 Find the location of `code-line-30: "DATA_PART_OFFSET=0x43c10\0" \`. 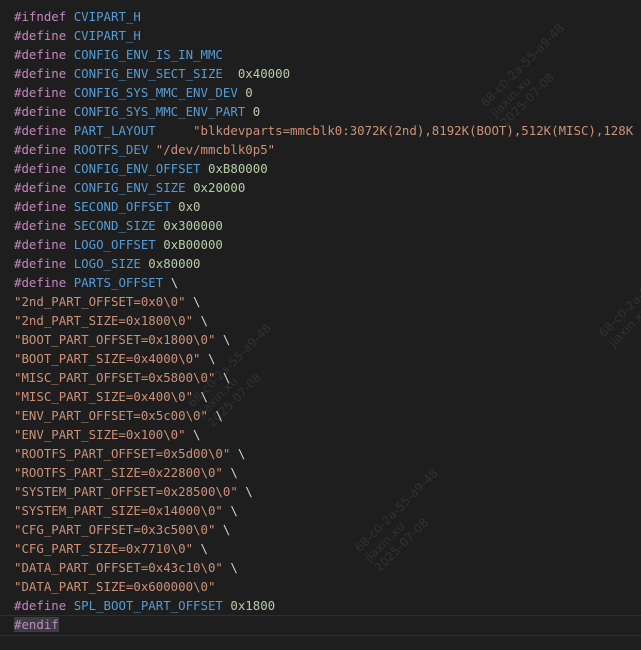

code-line-30: "DATA_PART_OFFSET=0x43c10\0" \ is located at coordinates (327, 567).